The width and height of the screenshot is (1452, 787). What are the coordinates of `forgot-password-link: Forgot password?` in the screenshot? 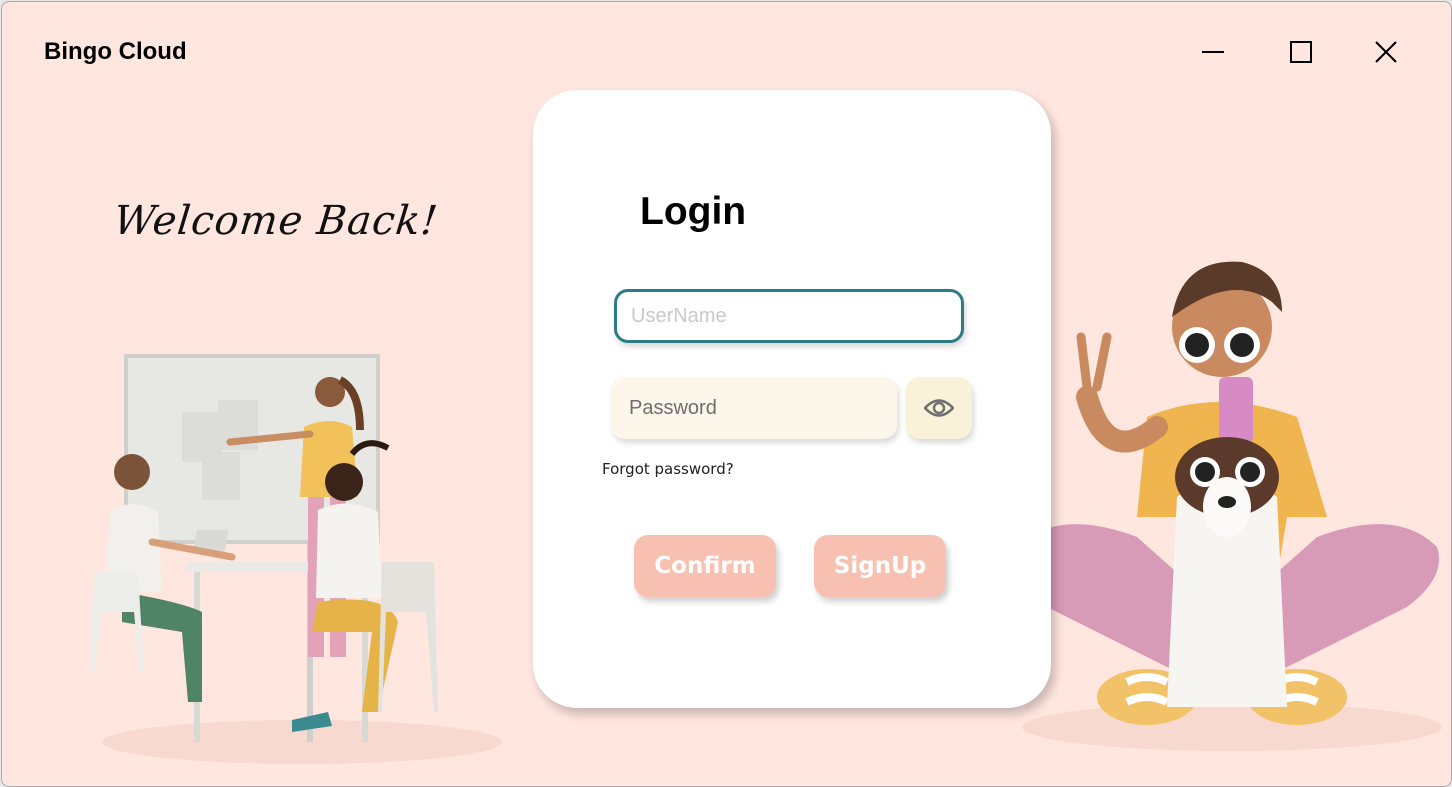 It's located at (668, 469).